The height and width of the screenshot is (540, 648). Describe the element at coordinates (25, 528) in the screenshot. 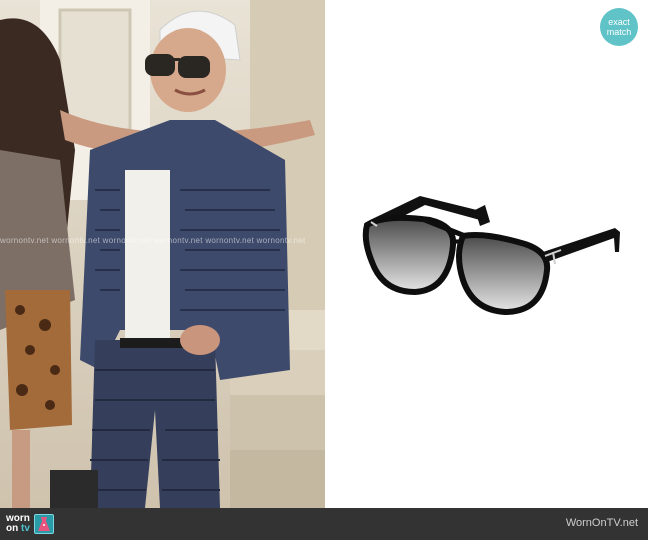

I see `logo-tv: tv` at that location.